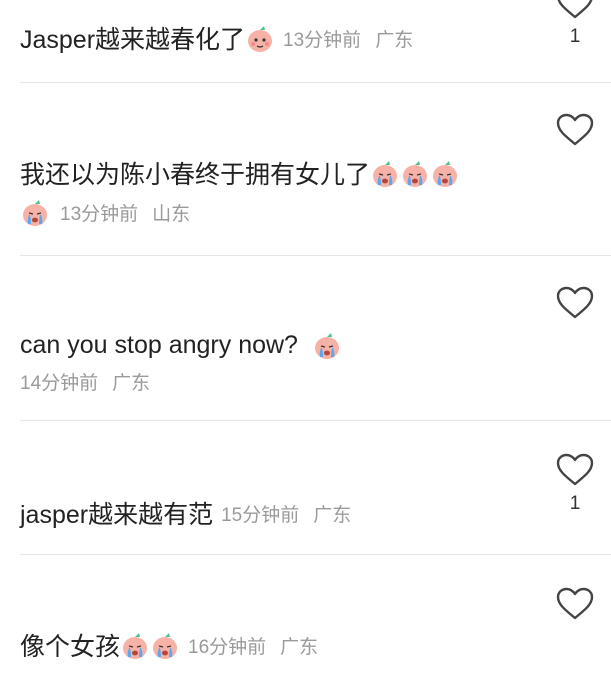  Describe the element at coordinates (59, 383) in the screenshot. I see `comment-time: 14分钟前` at that location.